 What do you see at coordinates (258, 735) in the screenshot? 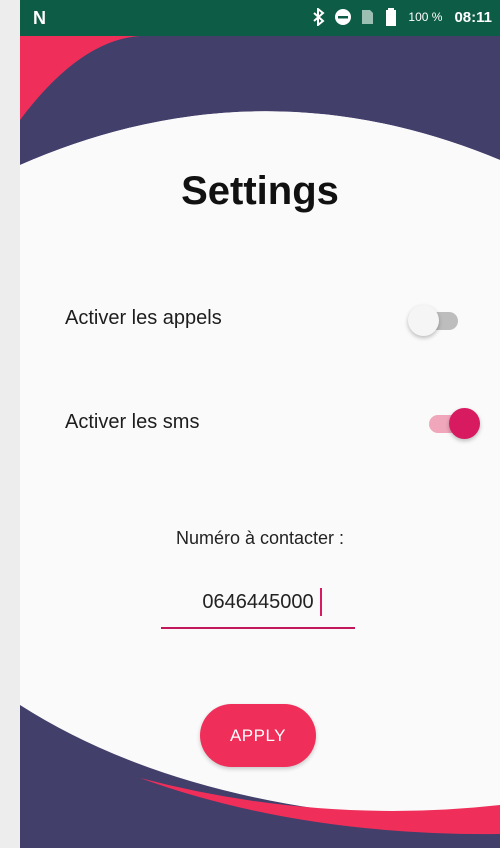
I see `apply-button: APPLY` at bounding box center [258, 735].